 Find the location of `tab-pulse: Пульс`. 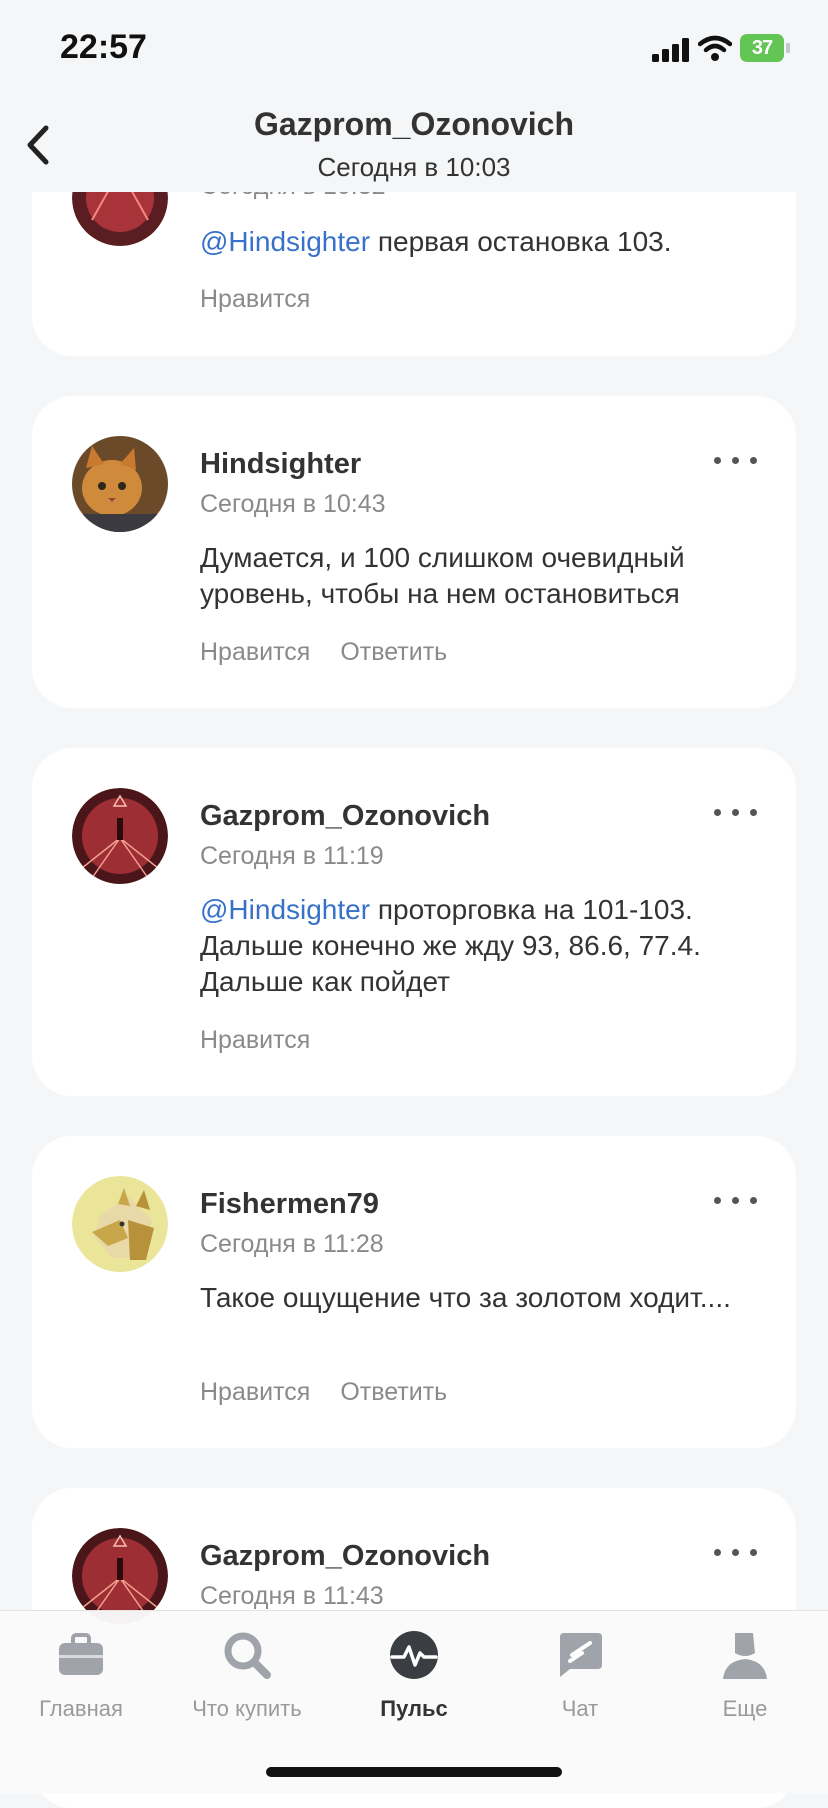

tab-pulse: Пульс is located at coordinates (414, 1675).